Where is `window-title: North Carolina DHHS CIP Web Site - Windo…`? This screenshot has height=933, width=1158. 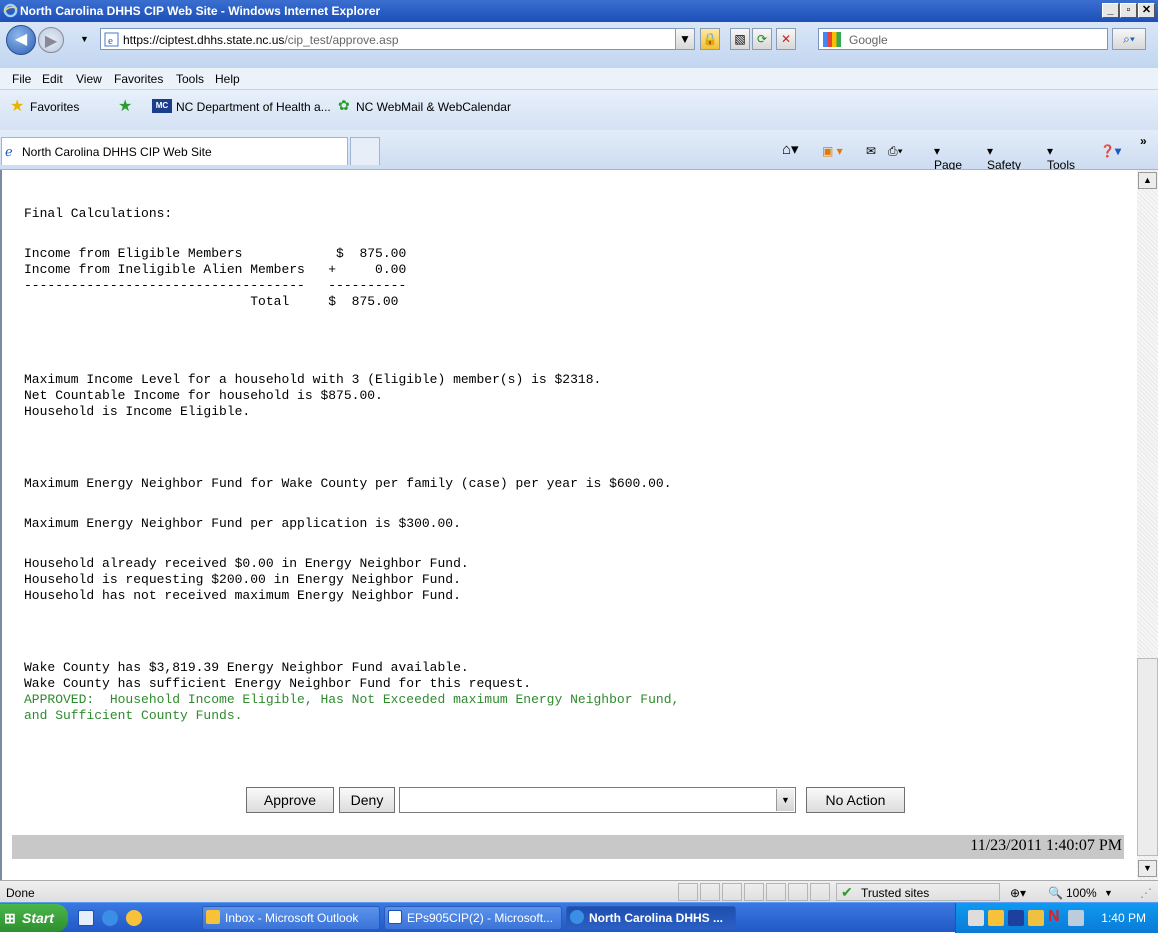 window-title: North Carolina DHHS CIP Web Site - Windo… is located at coordinates (200, 11).